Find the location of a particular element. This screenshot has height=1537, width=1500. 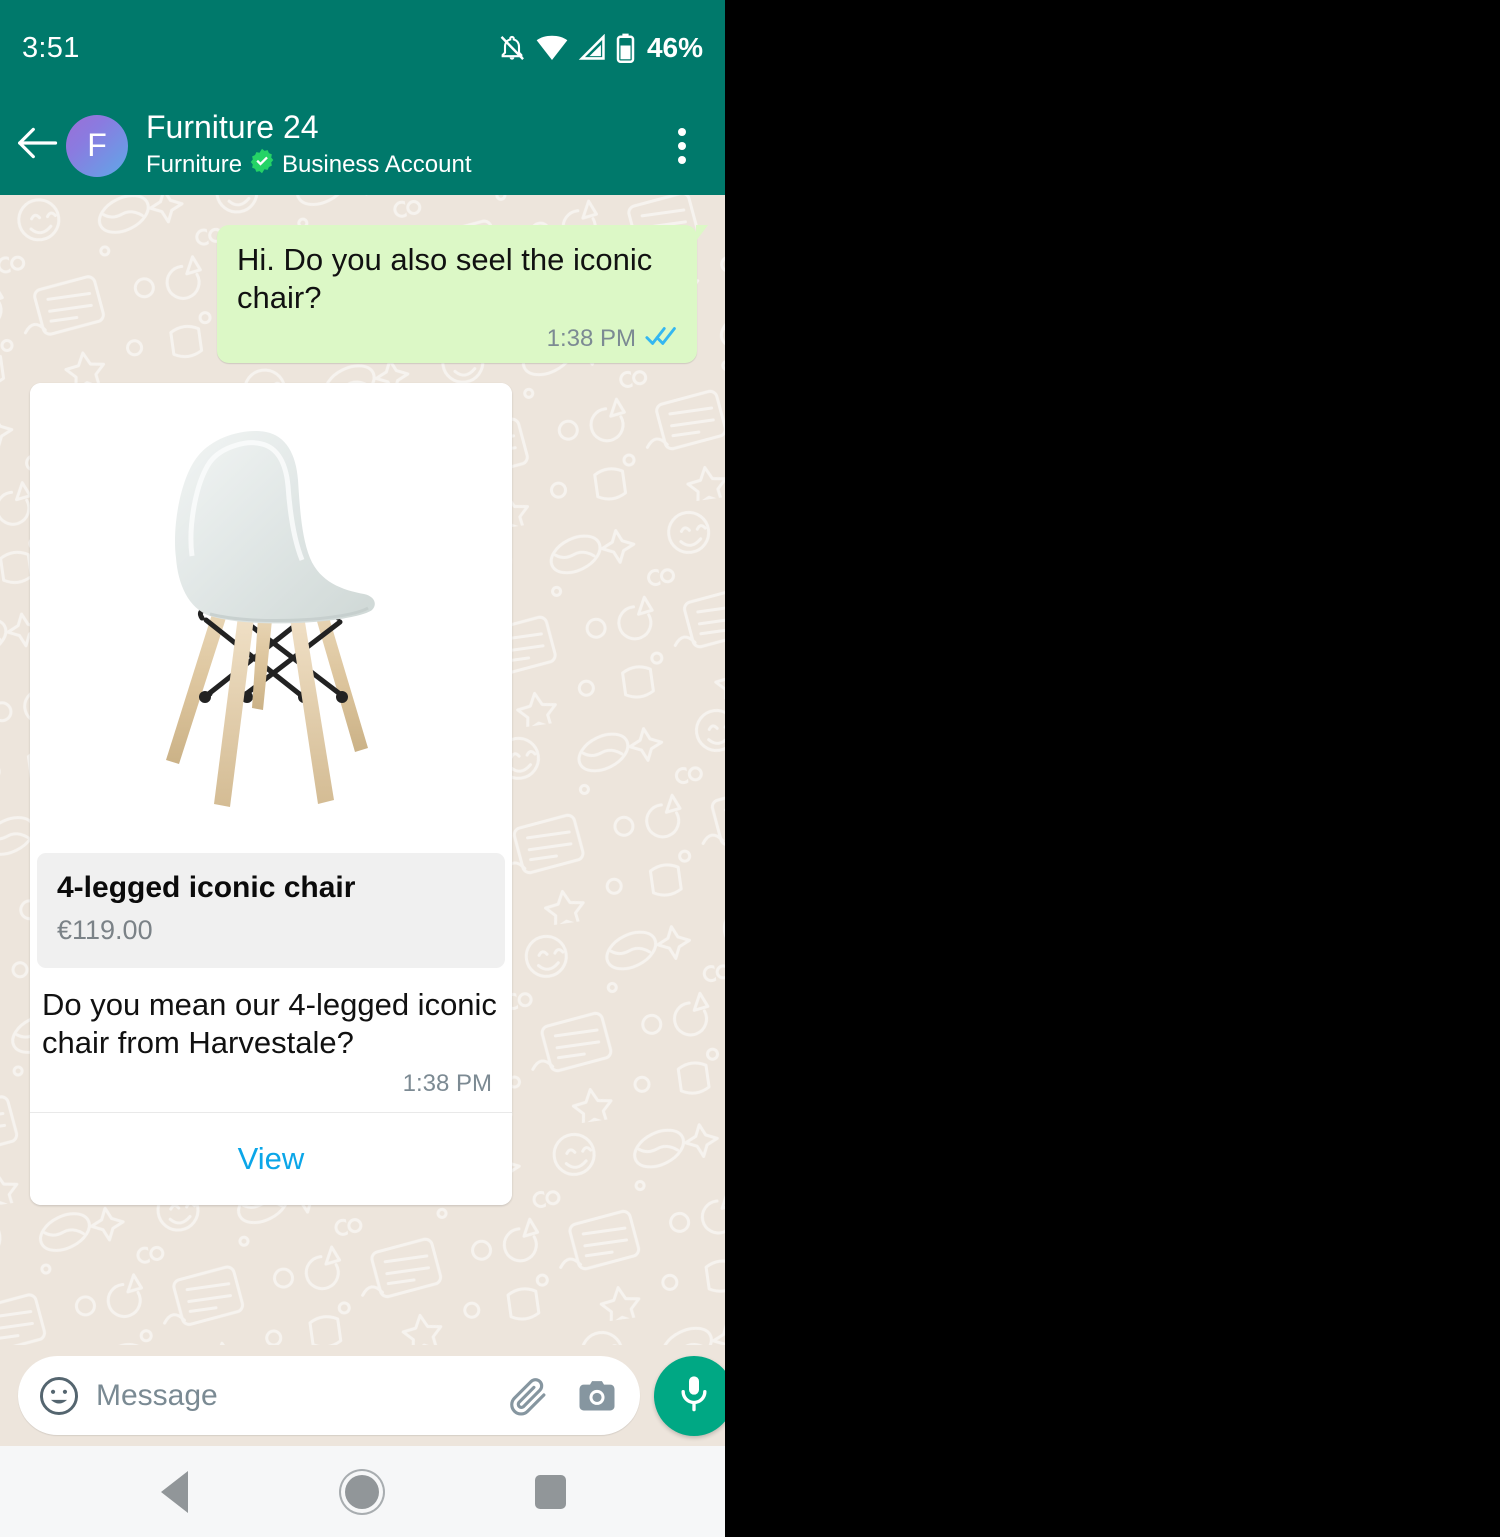

avatar: F is located at coordinates (97, 145).